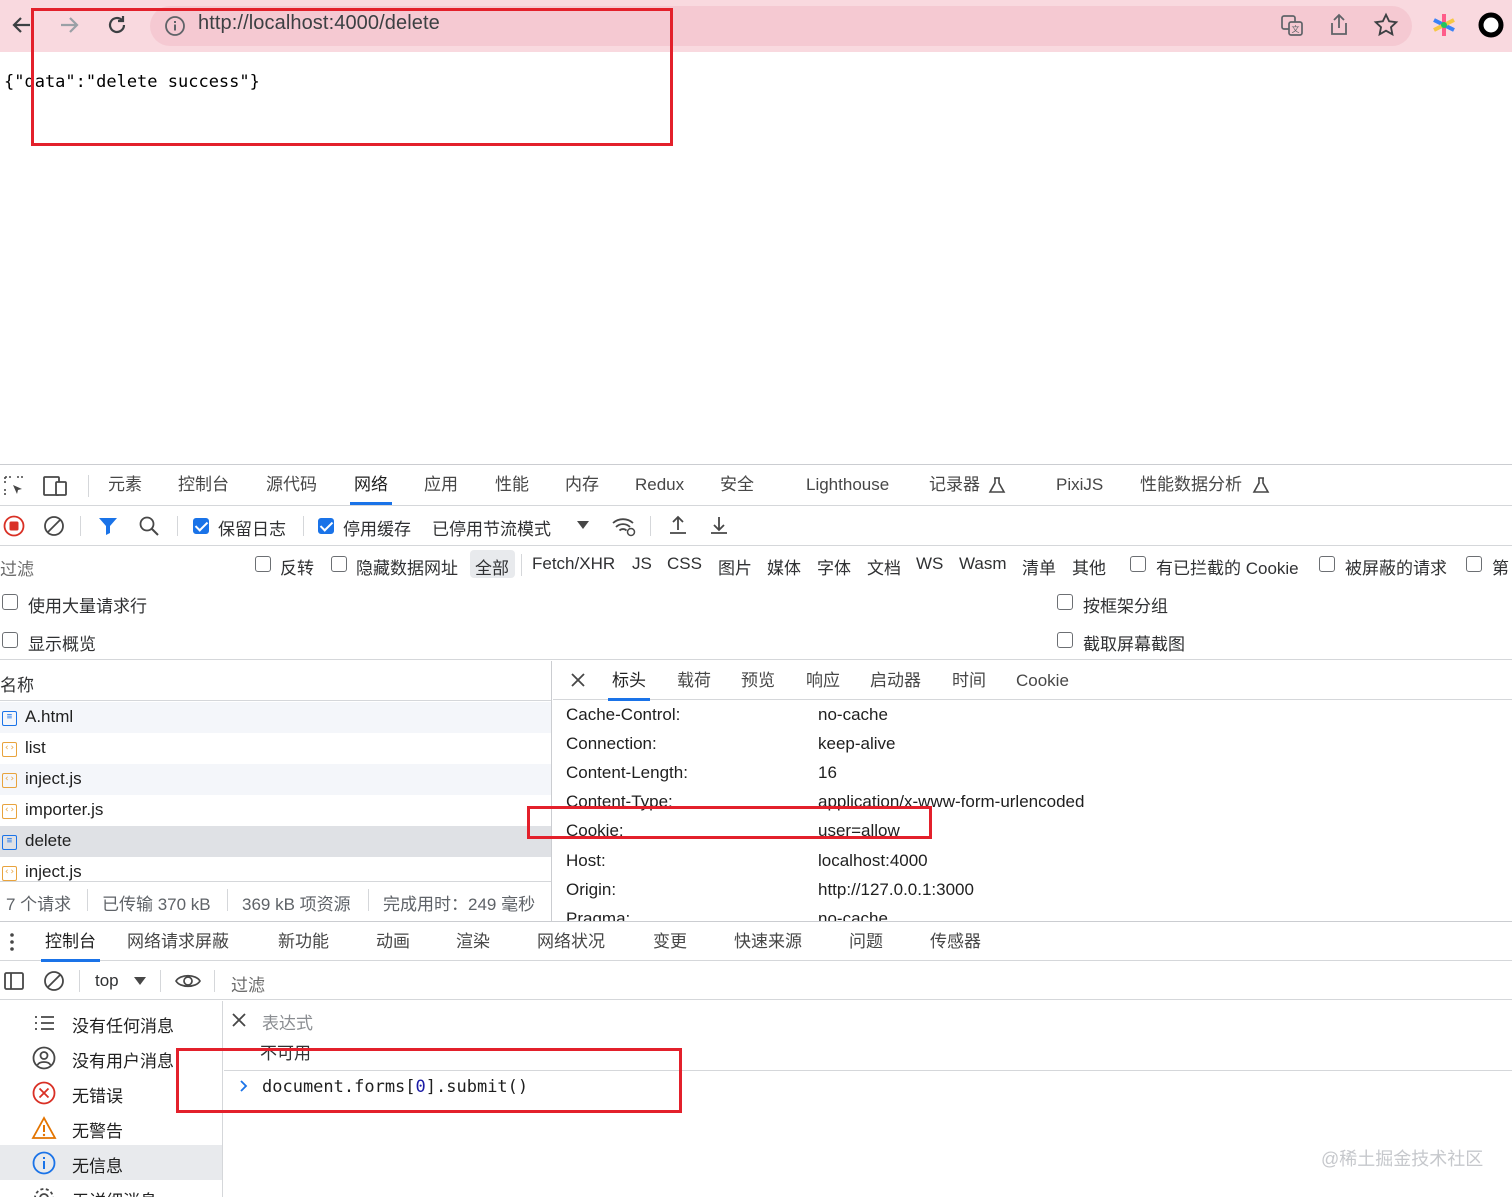  What do you see at coordinates (884, 566) in the screenshot?
I see `type-filter-doc: 文档` at bounding box center [884, 566].